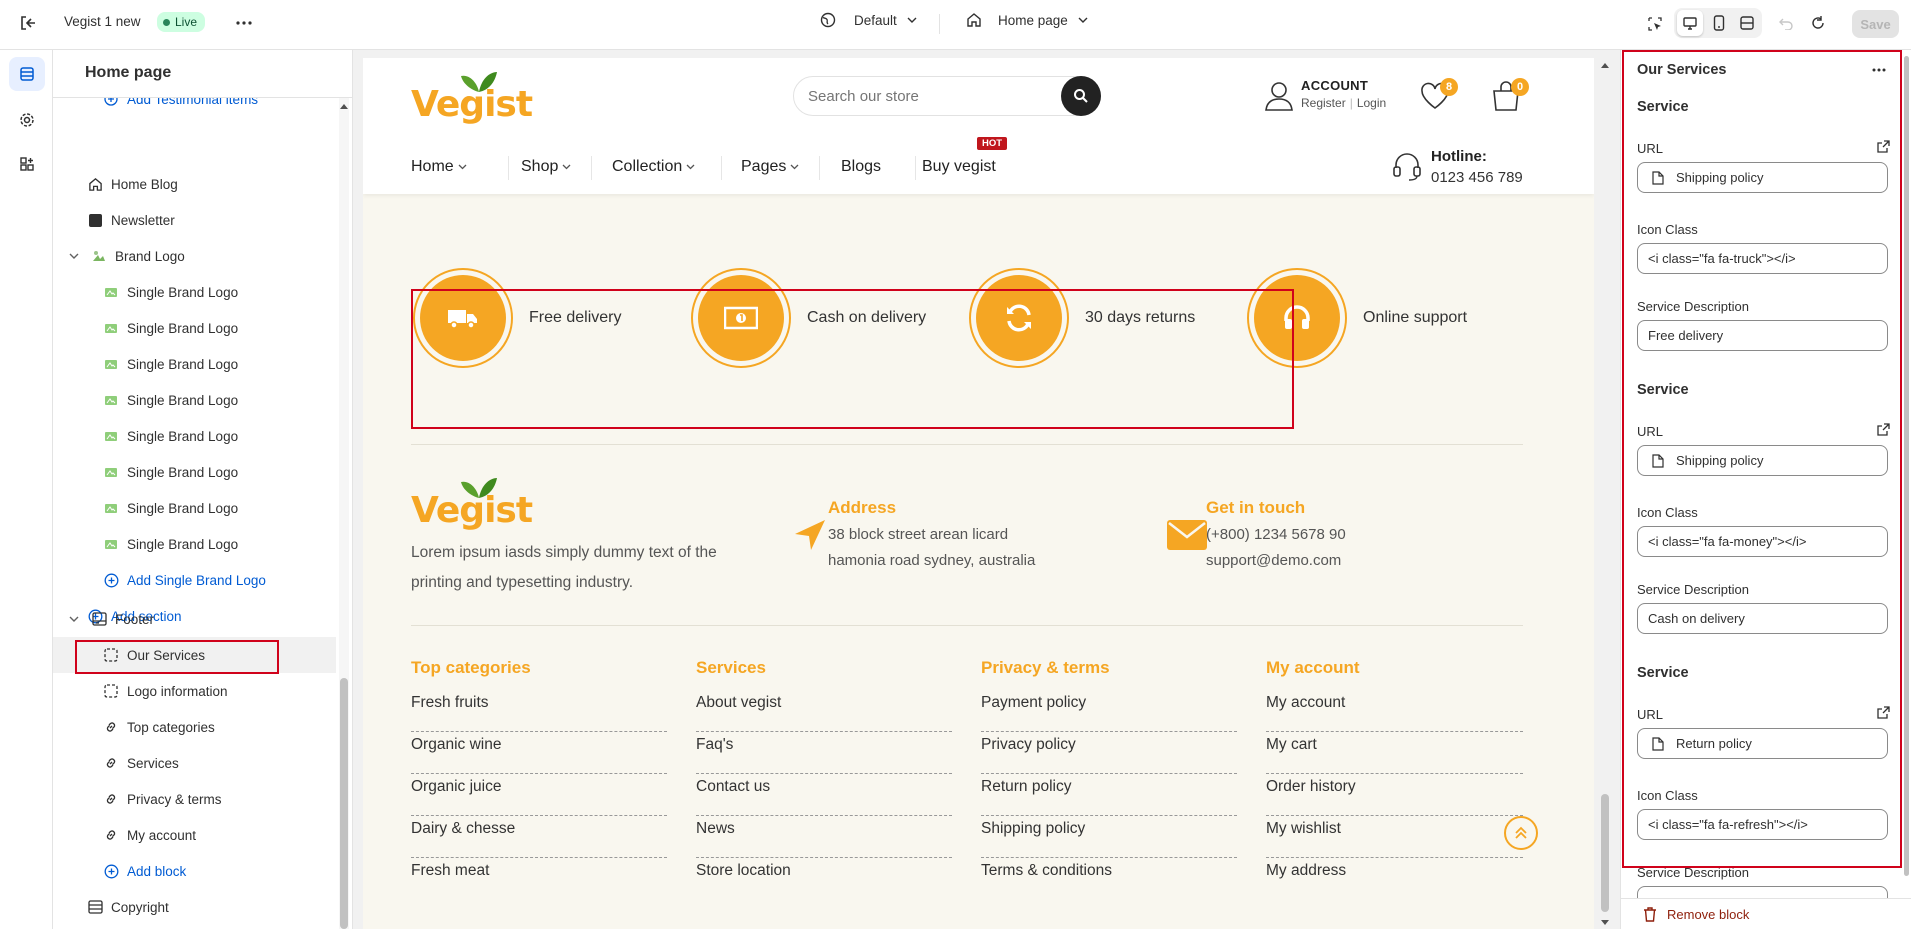 This screenshot has height=929, width=1911. Describe the element at coordinates (1109, 753) in the screenshot. I see `footer-link: Privacy policy` at that location.